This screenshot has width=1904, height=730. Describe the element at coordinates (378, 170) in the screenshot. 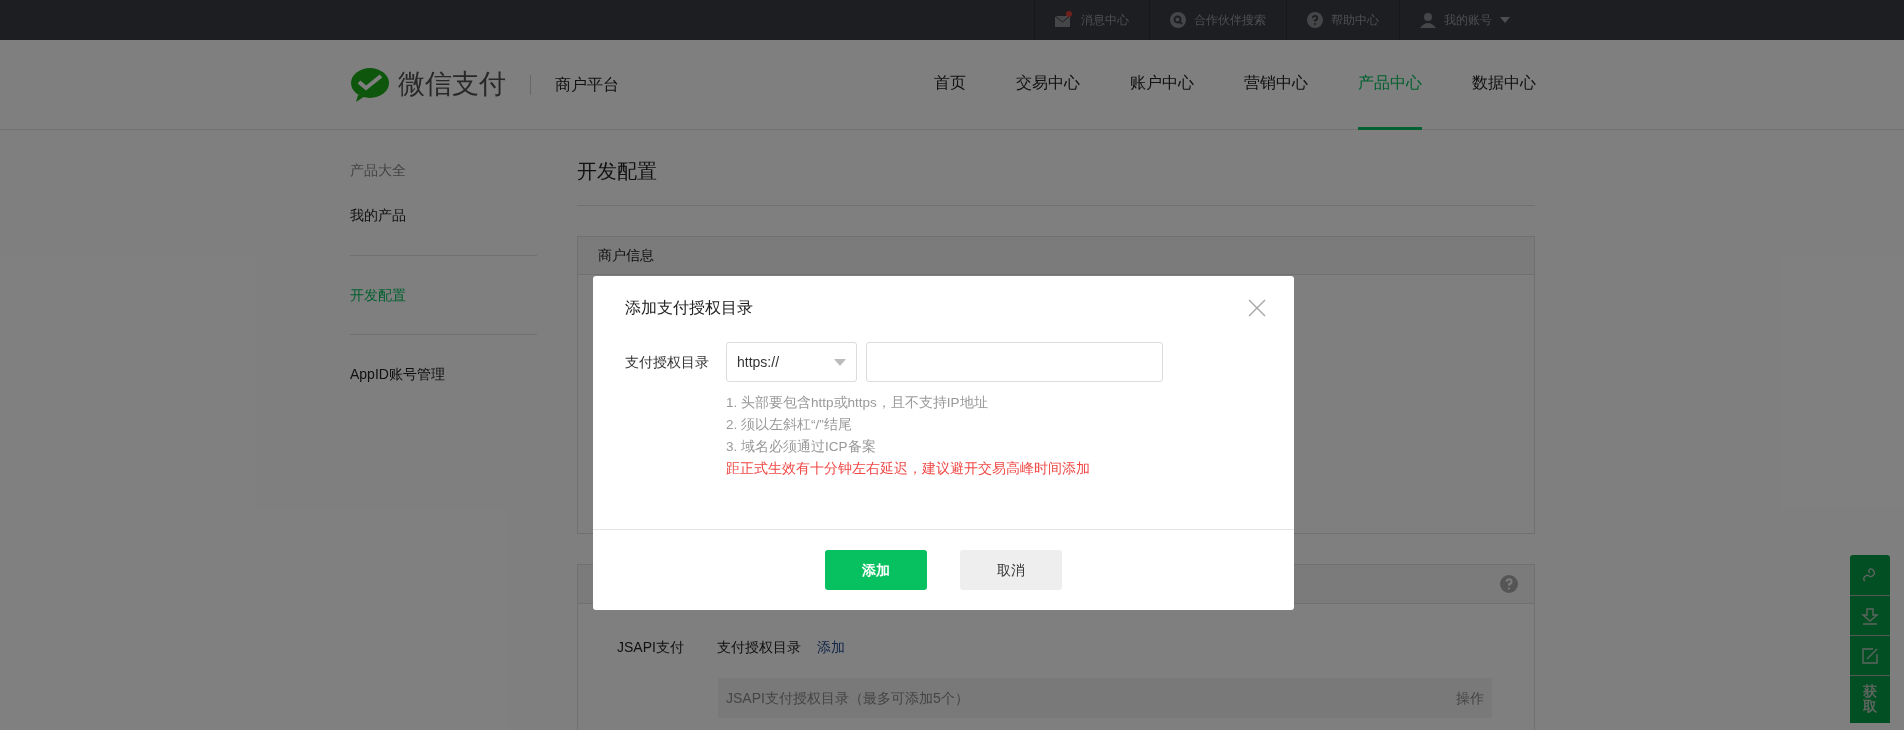

I see `sidebar-section-title: 产品大全` at that location.